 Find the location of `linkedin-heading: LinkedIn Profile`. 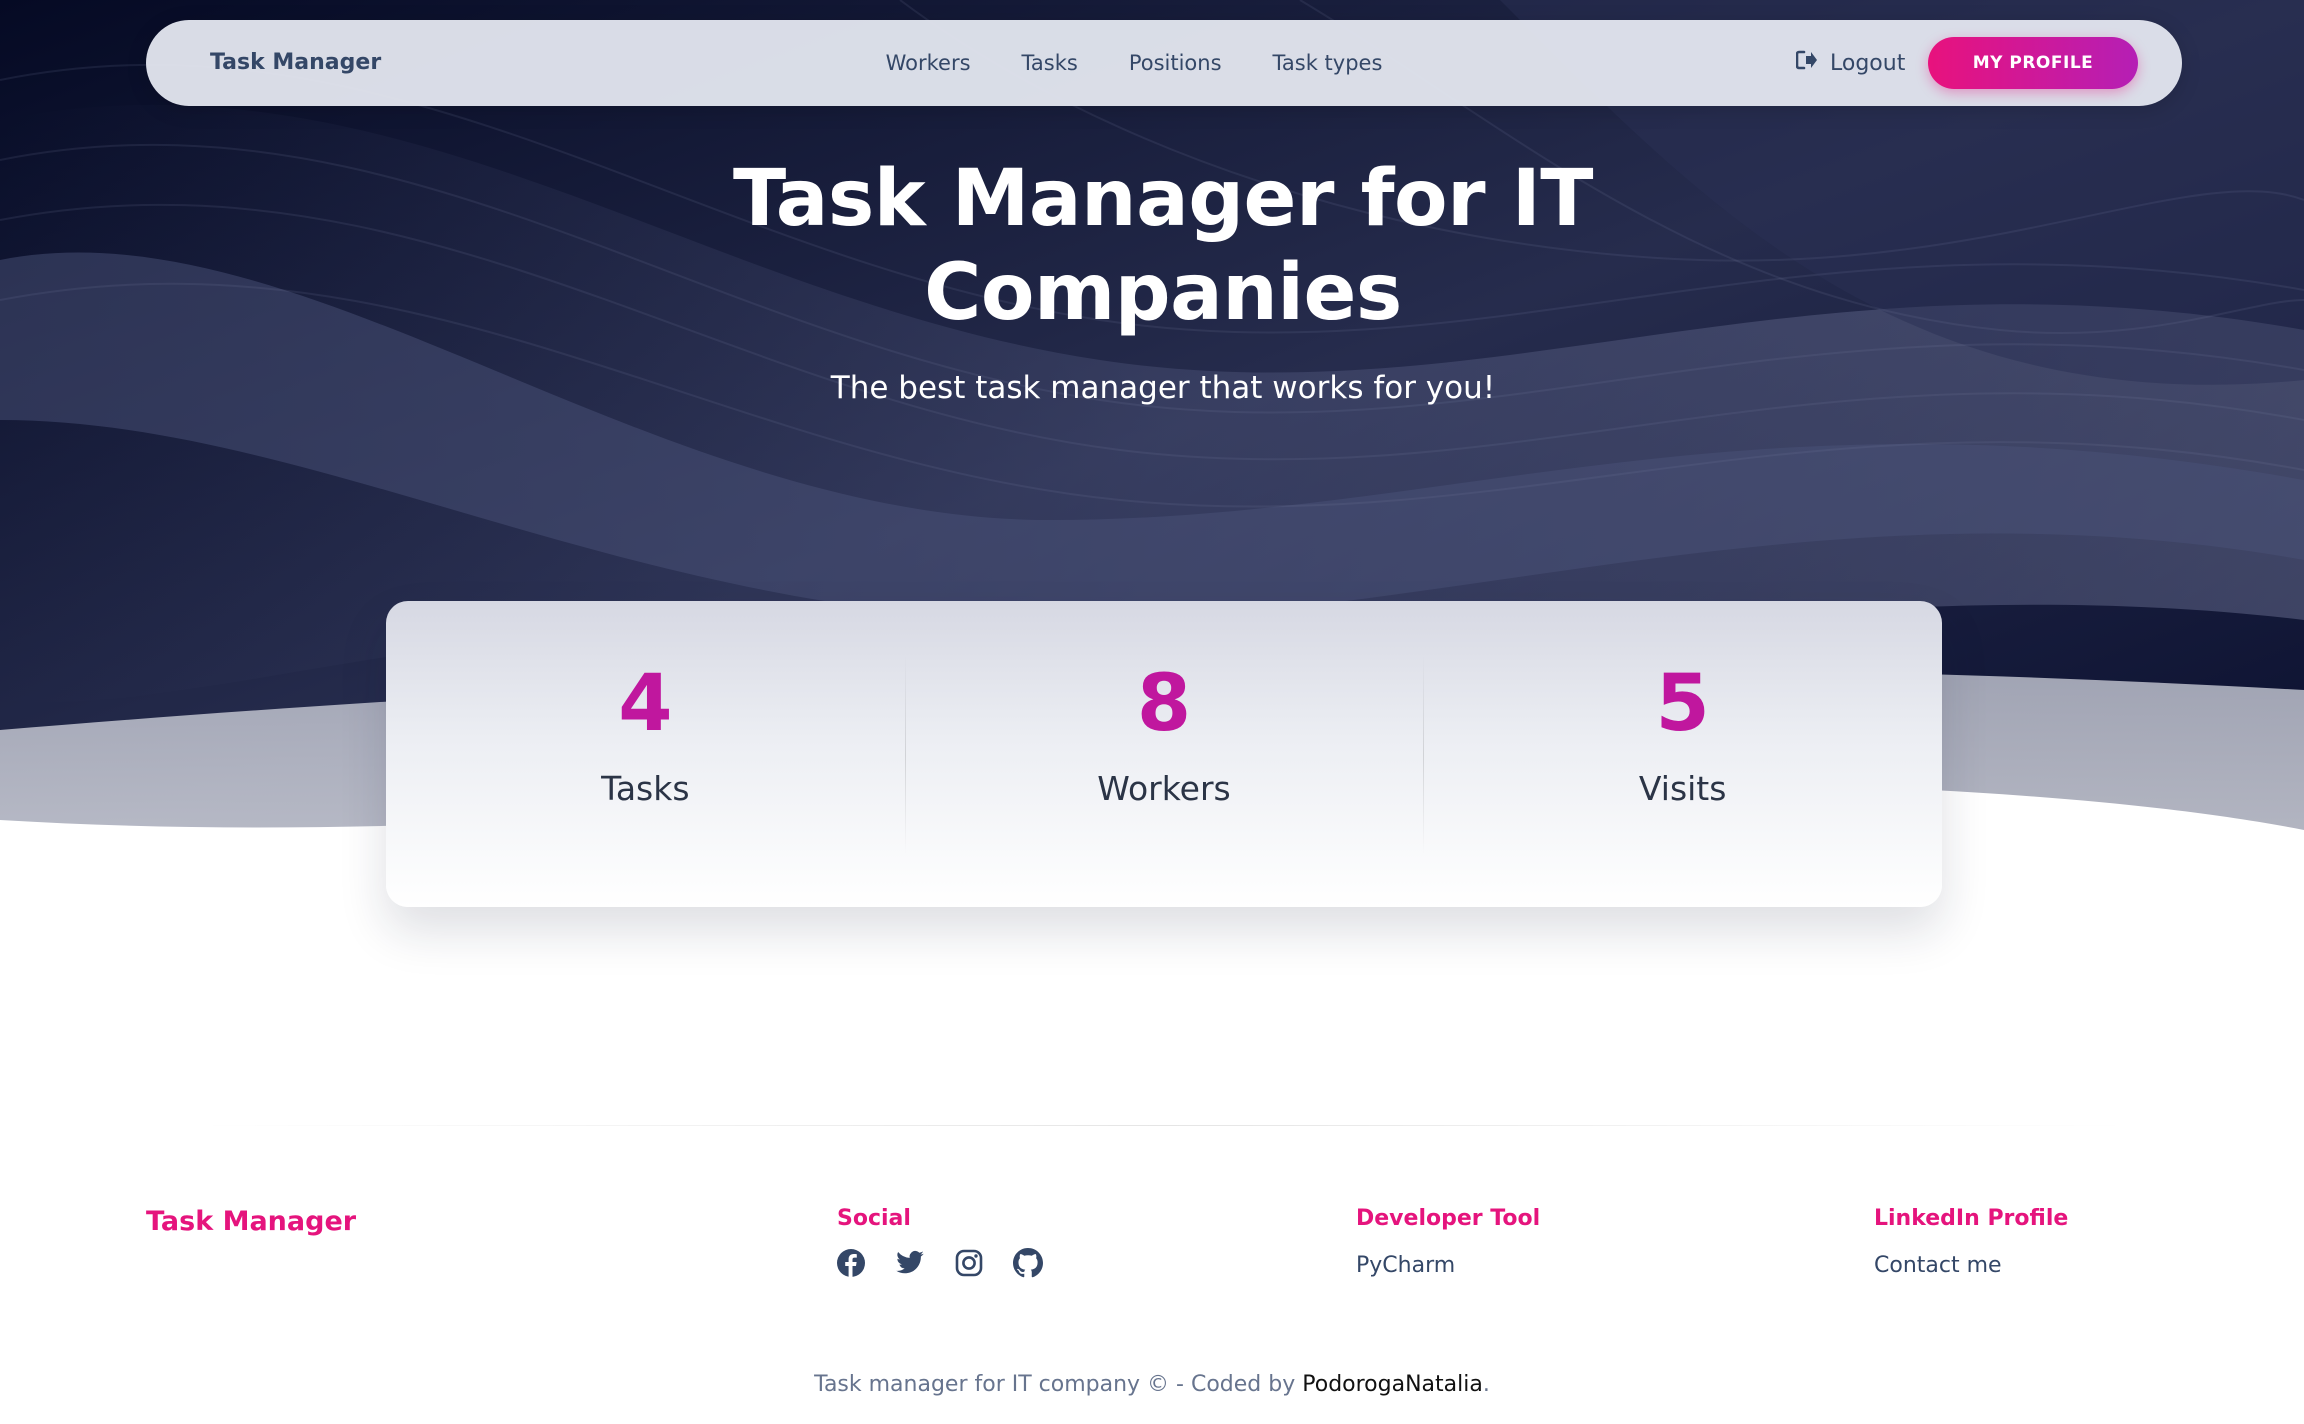

linkedin-heading: LinkedIn Profile is located at coordinates (1971, 1218).